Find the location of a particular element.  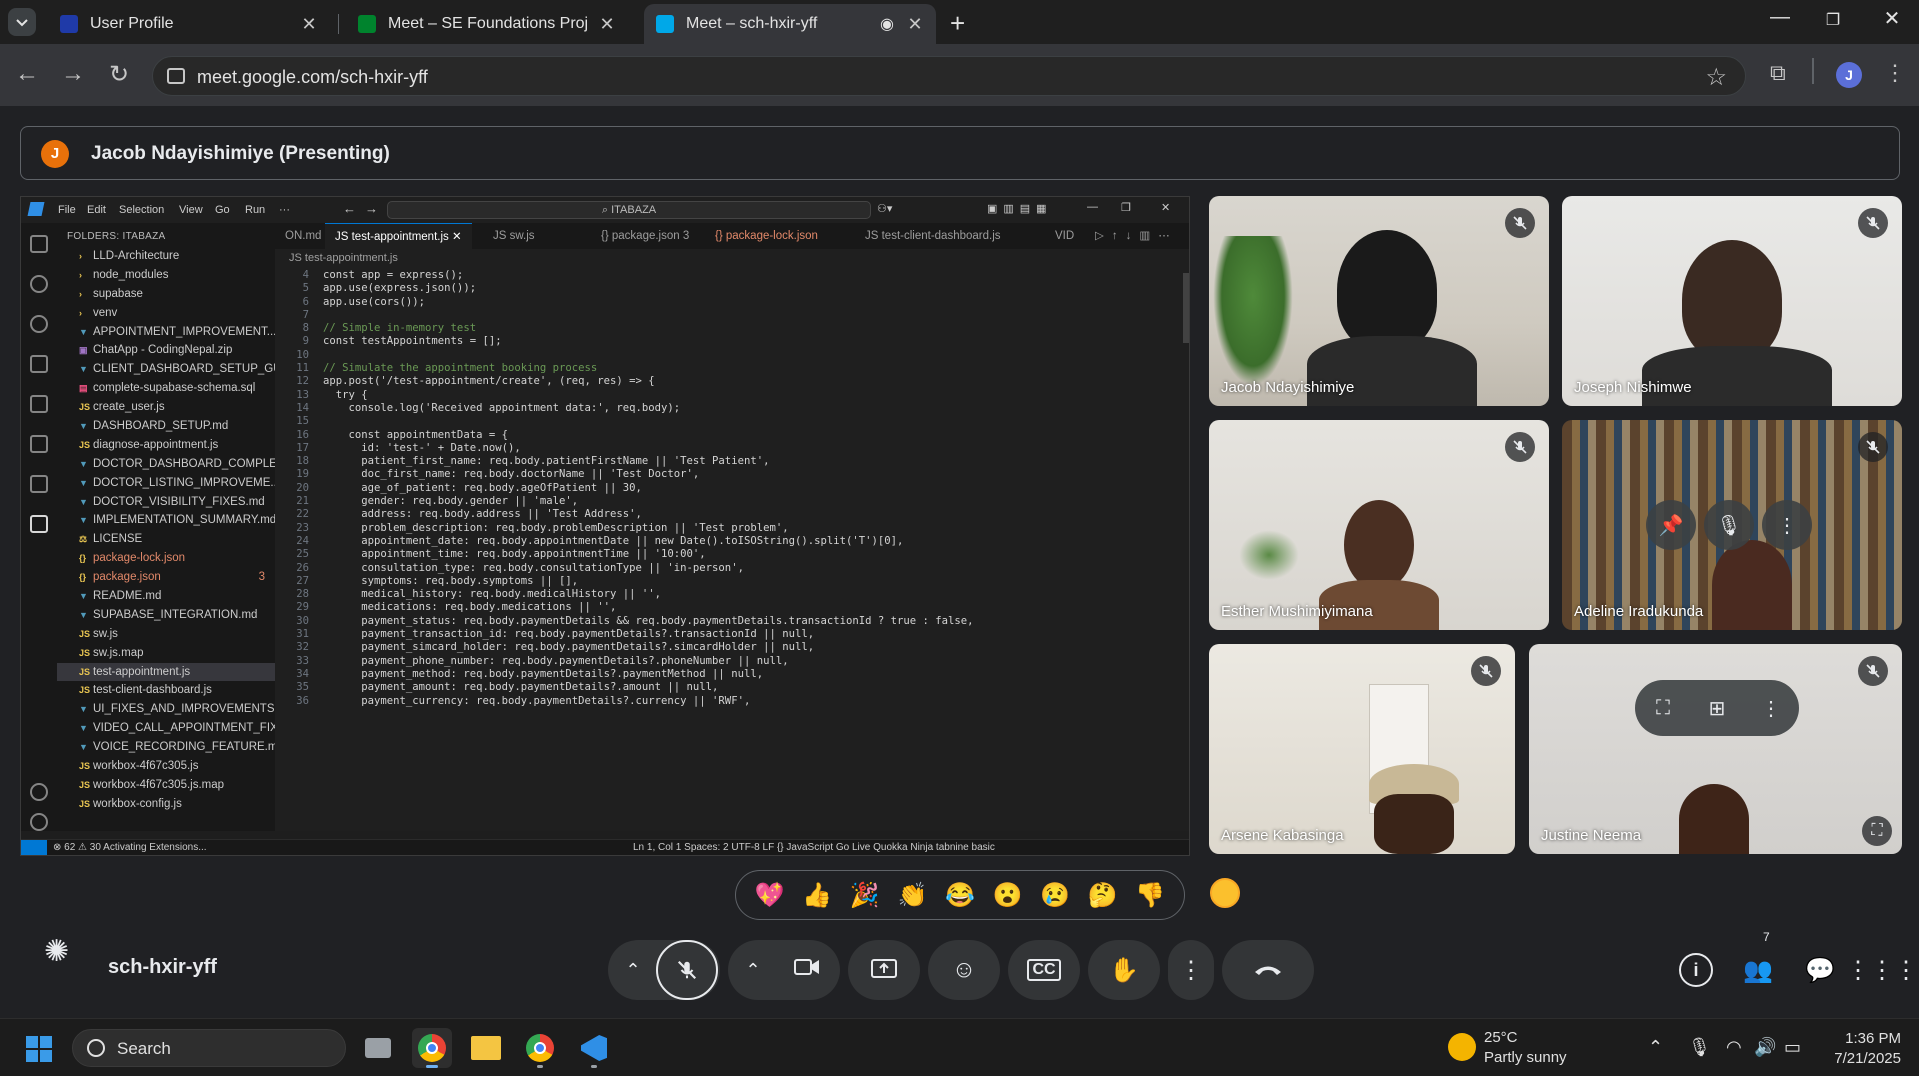

site-info-icon is located at coordinates (176, 76).